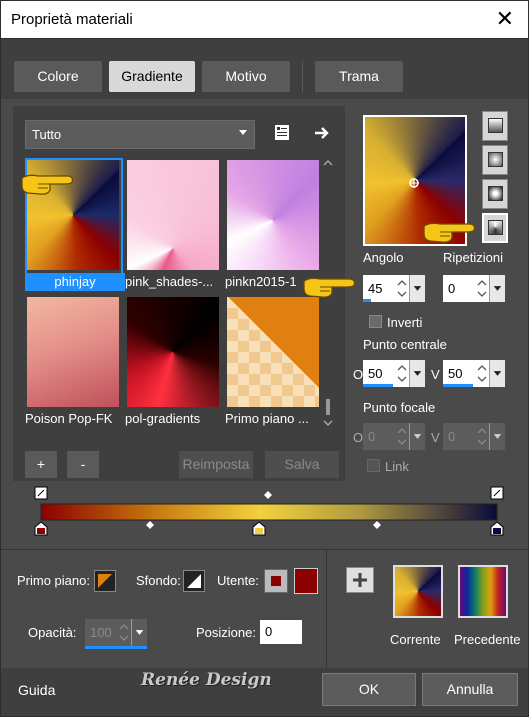  I want to click on link-checkbox, so click(373, 465).